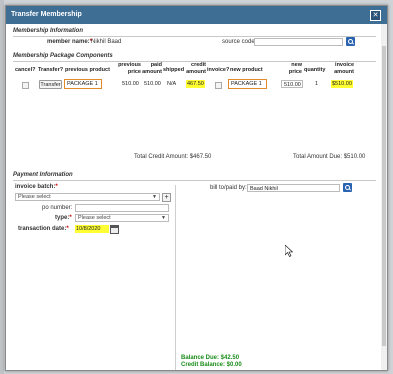 This screenshot has height=374, width=393. Describe the element at coordinates (36, 187) in the screenshot. I see `invoice-batch-label: invoice batch:*` at that location.